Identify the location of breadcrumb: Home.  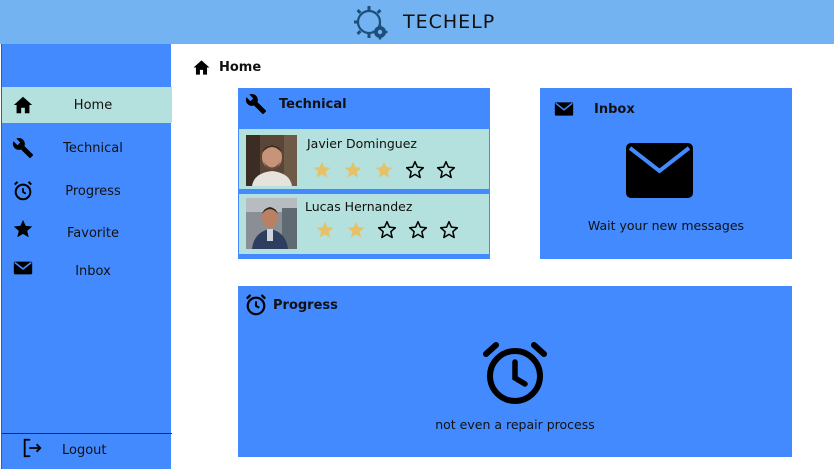
(226, 67).